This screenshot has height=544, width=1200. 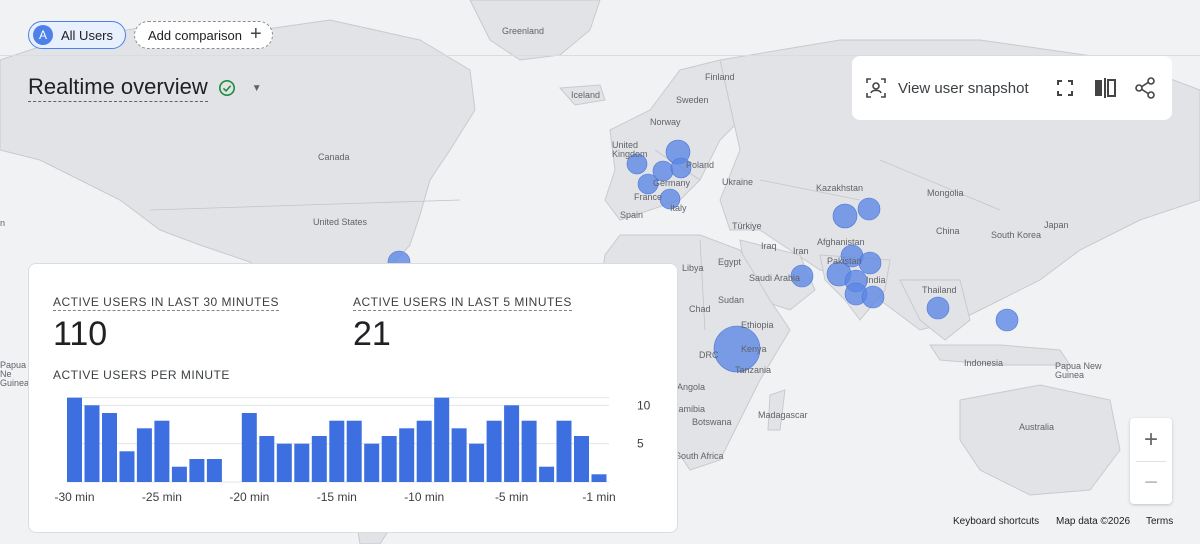 I want to click on map-label: Afghanistan, so click(x=841, y=242).